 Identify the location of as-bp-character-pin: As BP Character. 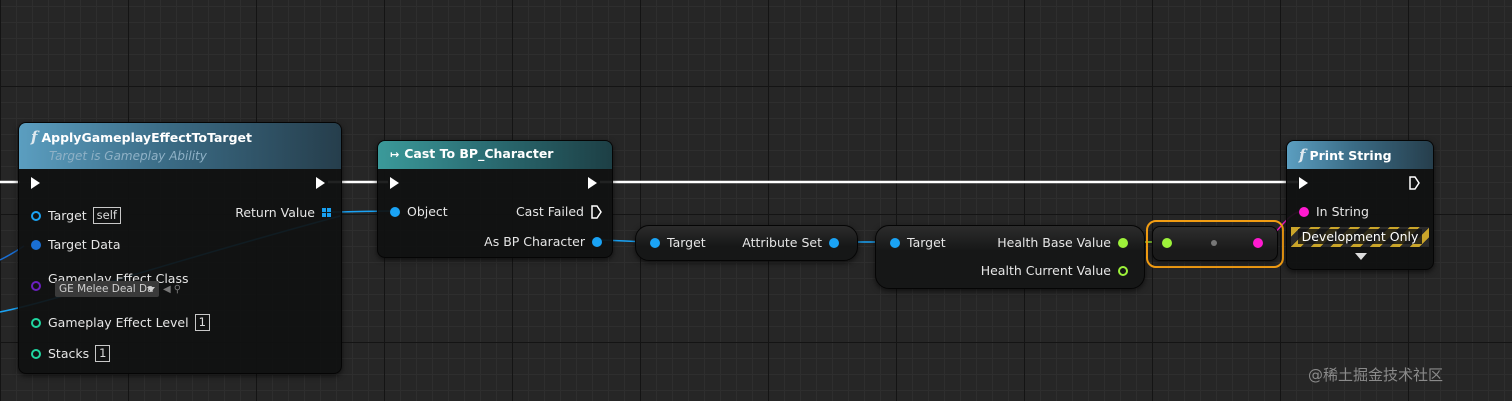
(543, 241).